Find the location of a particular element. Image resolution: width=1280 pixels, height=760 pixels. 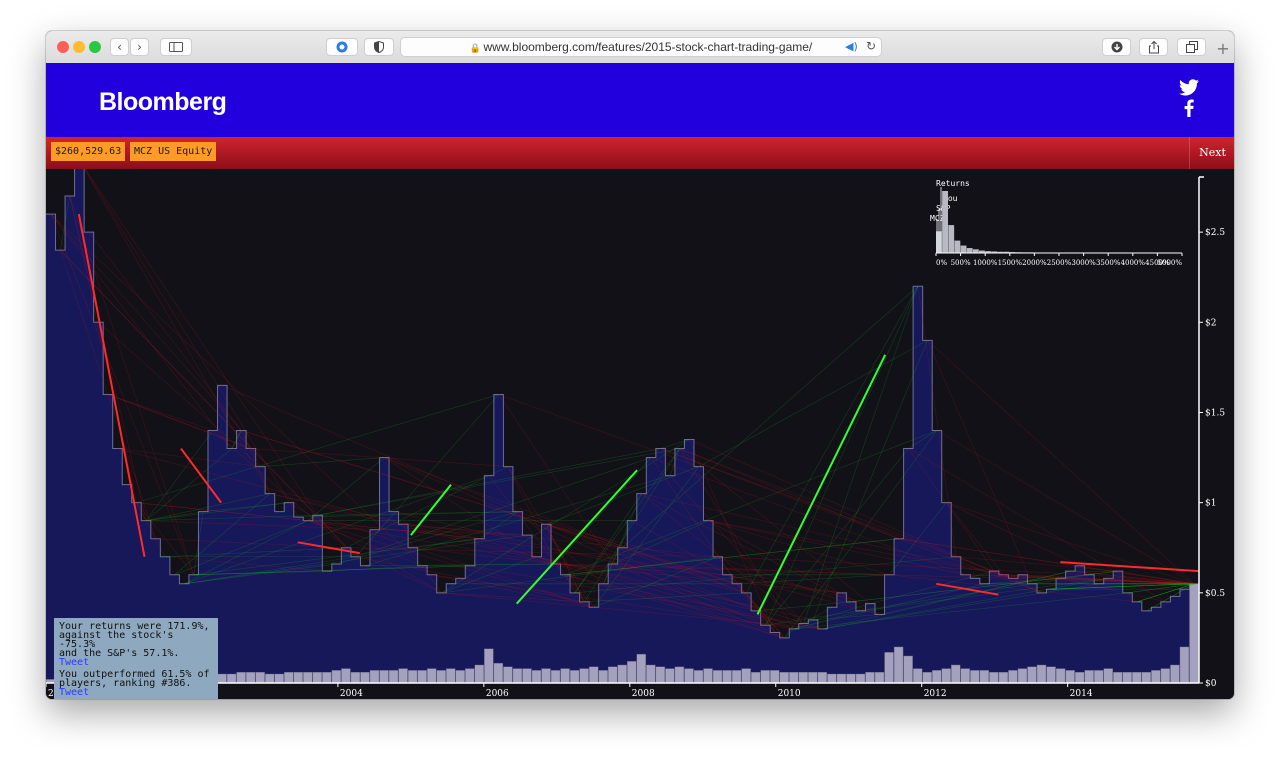

tabs-overview-button is located at coordinates (1191, 47).